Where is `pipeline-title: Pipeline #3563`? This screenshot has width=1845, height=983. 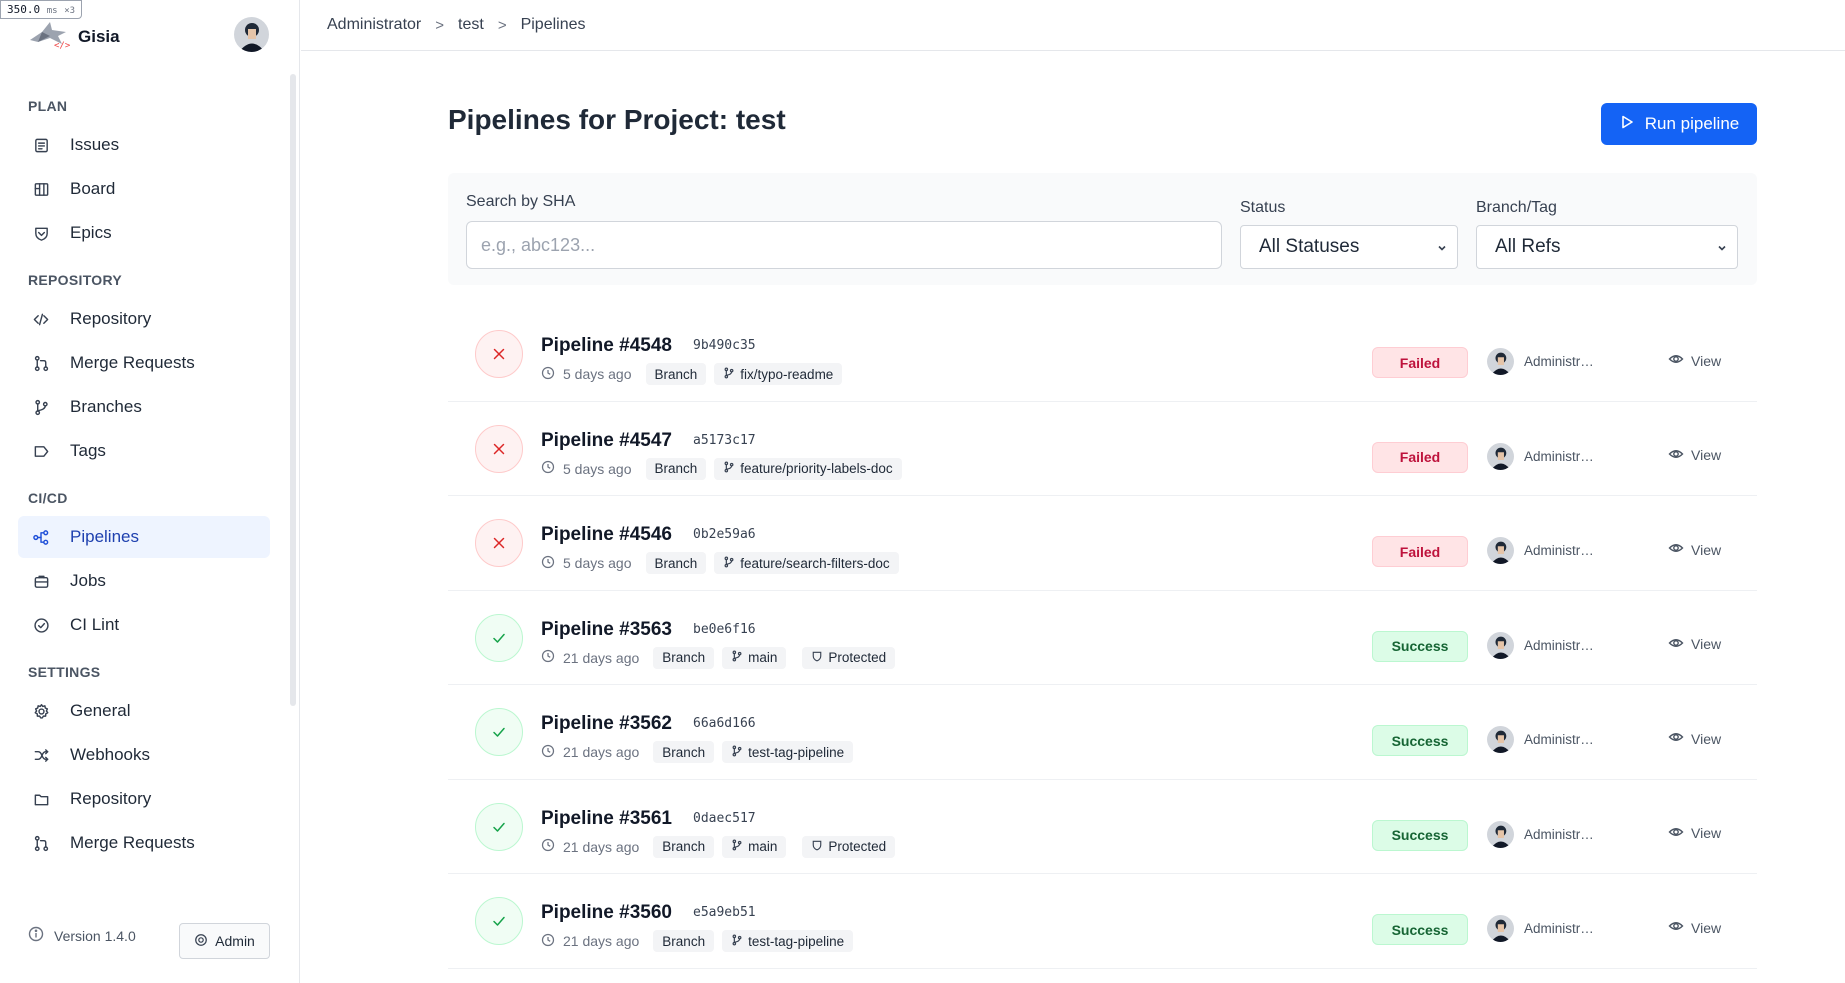 pipeline-title: Pipeline #3563 is located at coordinates (606, 630).